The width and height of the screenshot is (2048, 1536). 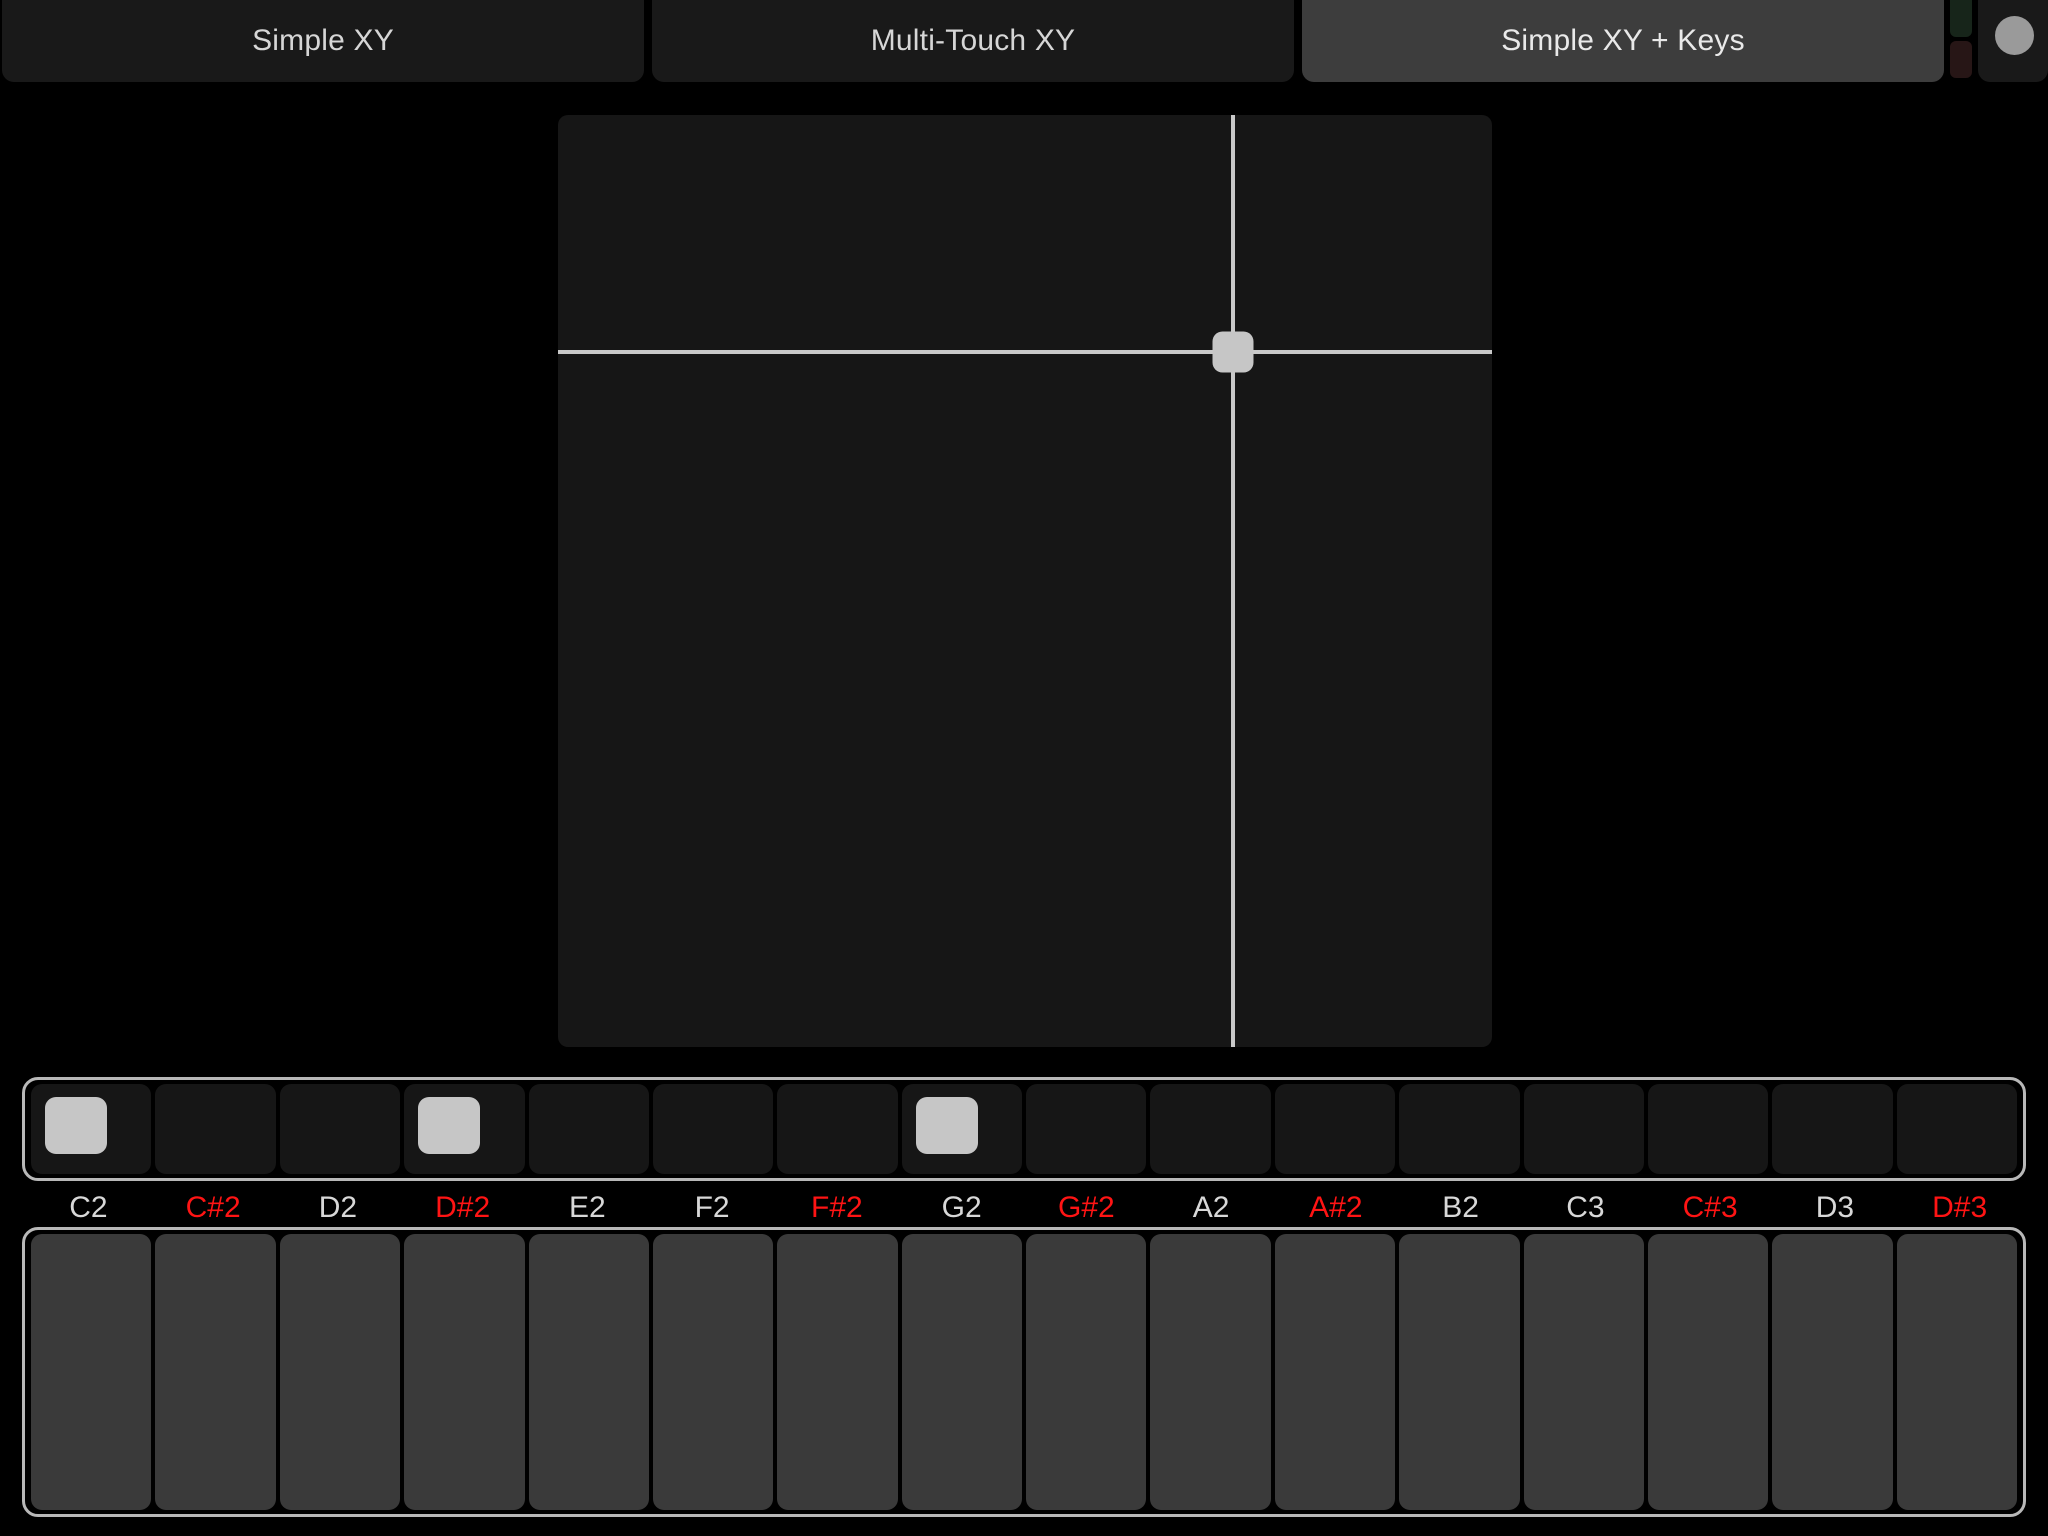 I want to click on tab-label: Simple XY, so click(x=323, y=40).